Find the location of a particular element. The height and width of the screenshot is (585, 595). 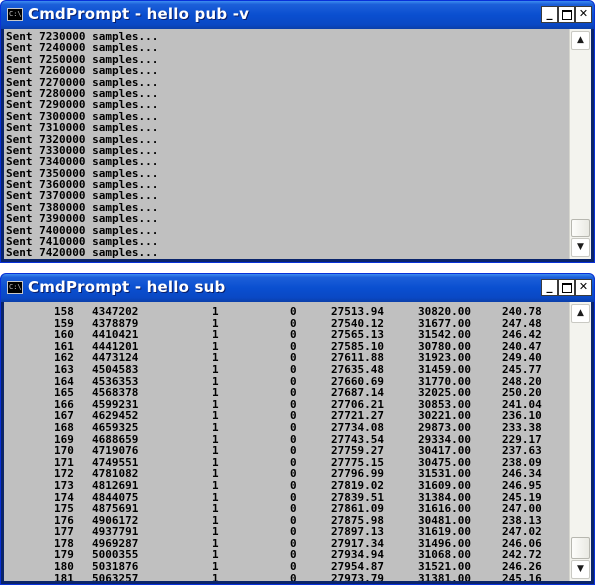

console-row: 178 4969287 1 0 27917.34 31496.00 246.06 is located at coordinates (287, 544).